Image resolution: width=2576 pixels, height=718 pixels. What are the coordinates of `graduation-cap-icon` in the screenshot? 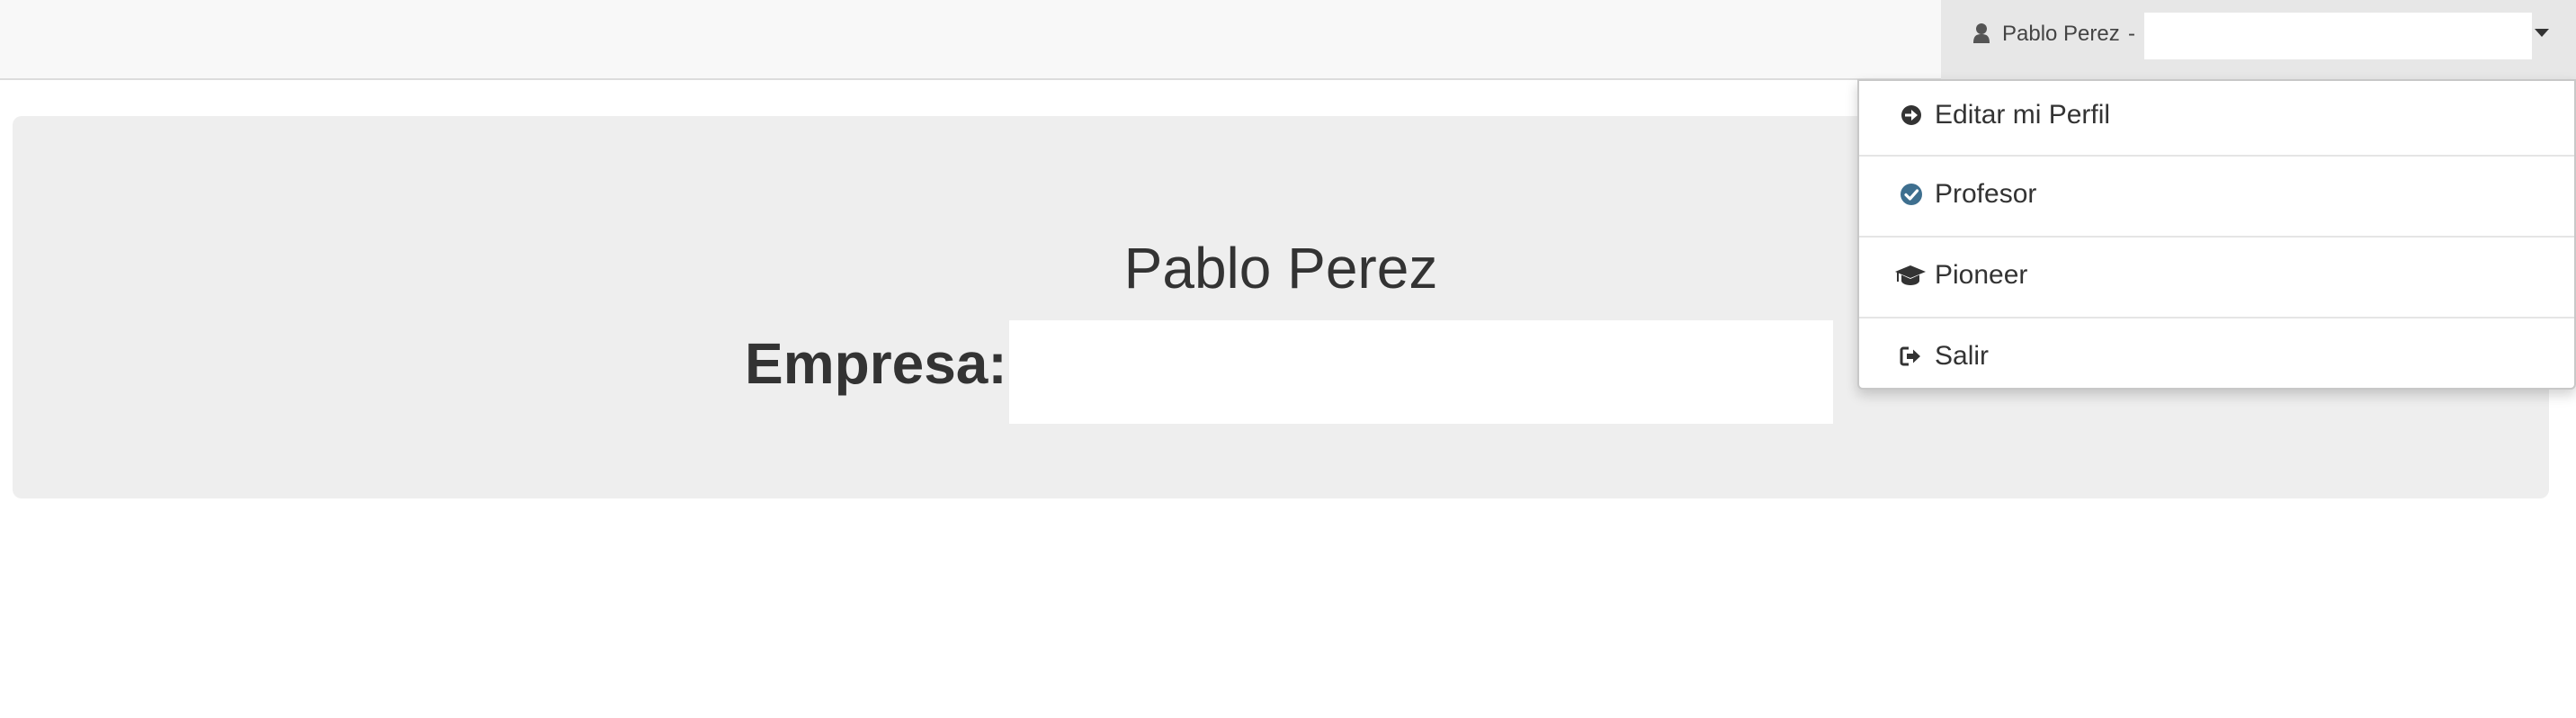 It's located at (1911, 275).